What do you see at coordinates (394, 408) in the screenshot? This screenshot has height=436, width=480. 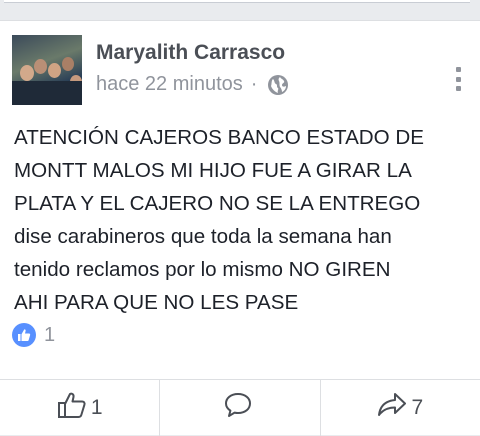 I see `share-arrow-icon` at bounding box center [394, 408].